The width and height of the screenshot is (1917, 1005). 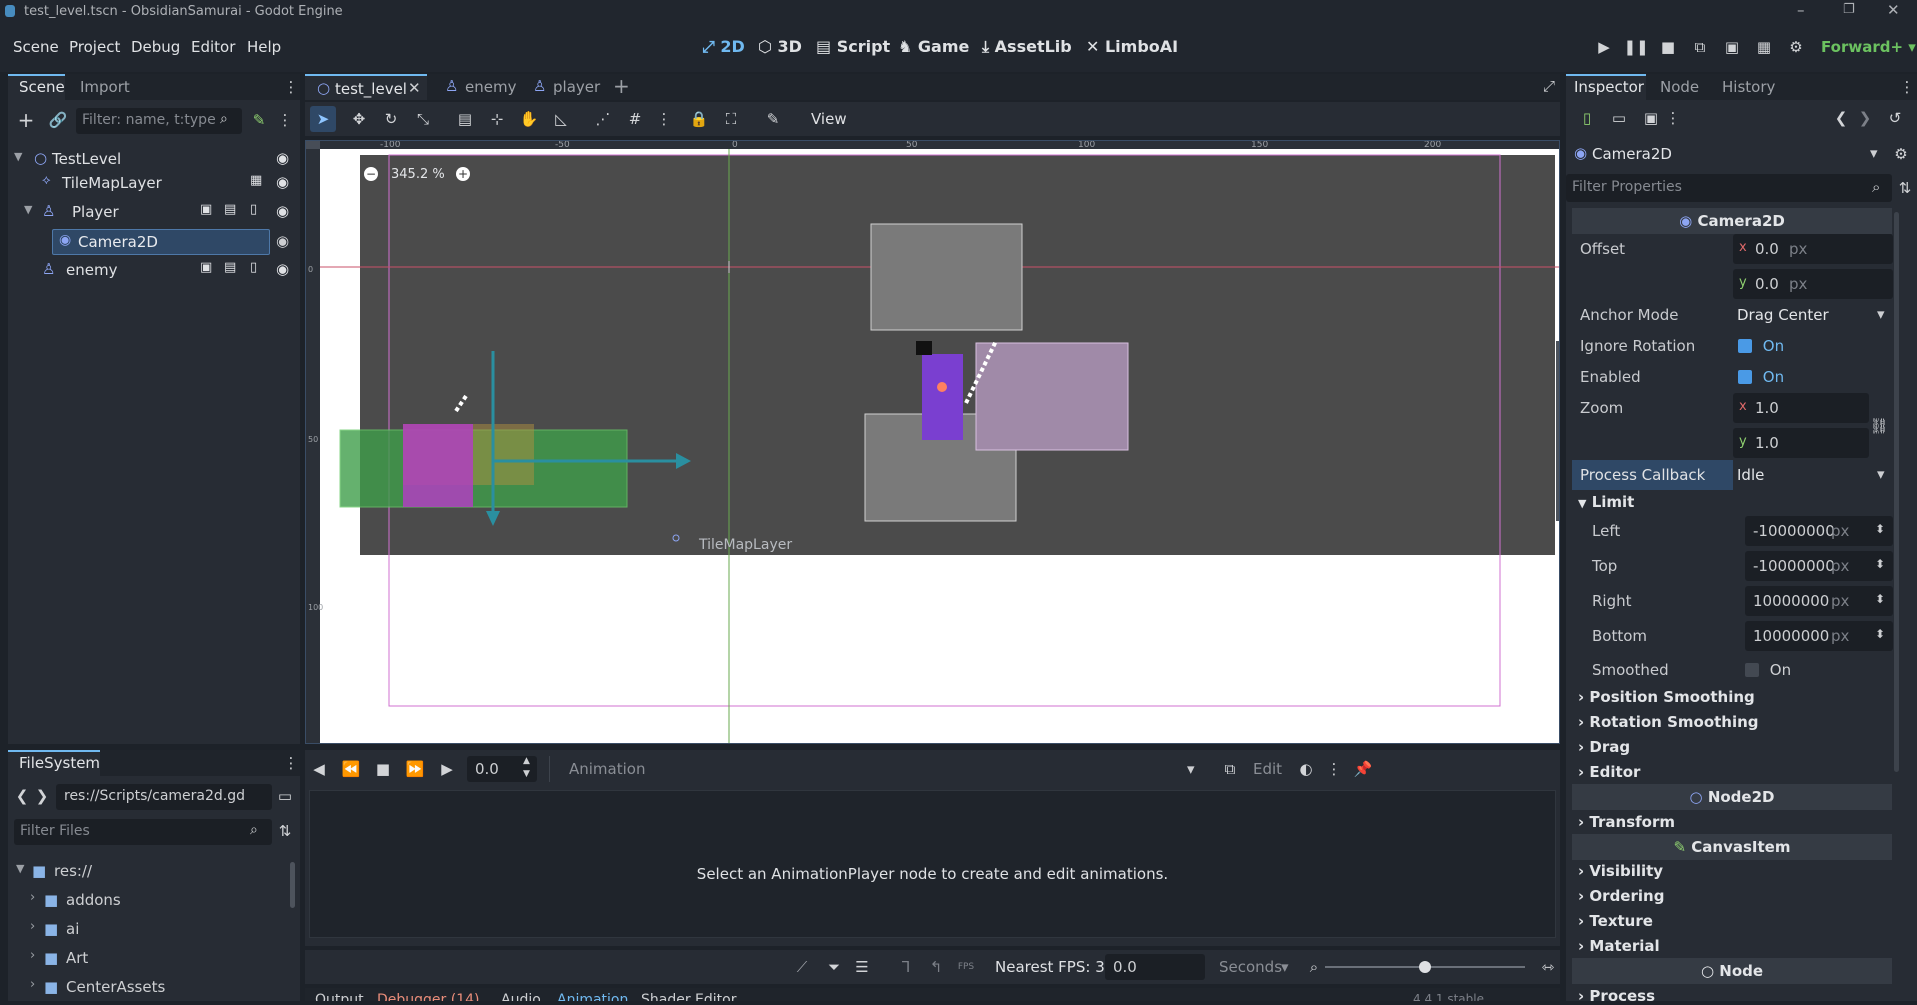 I want to click on stop-icon: ■, so click(x=1668, y=47).